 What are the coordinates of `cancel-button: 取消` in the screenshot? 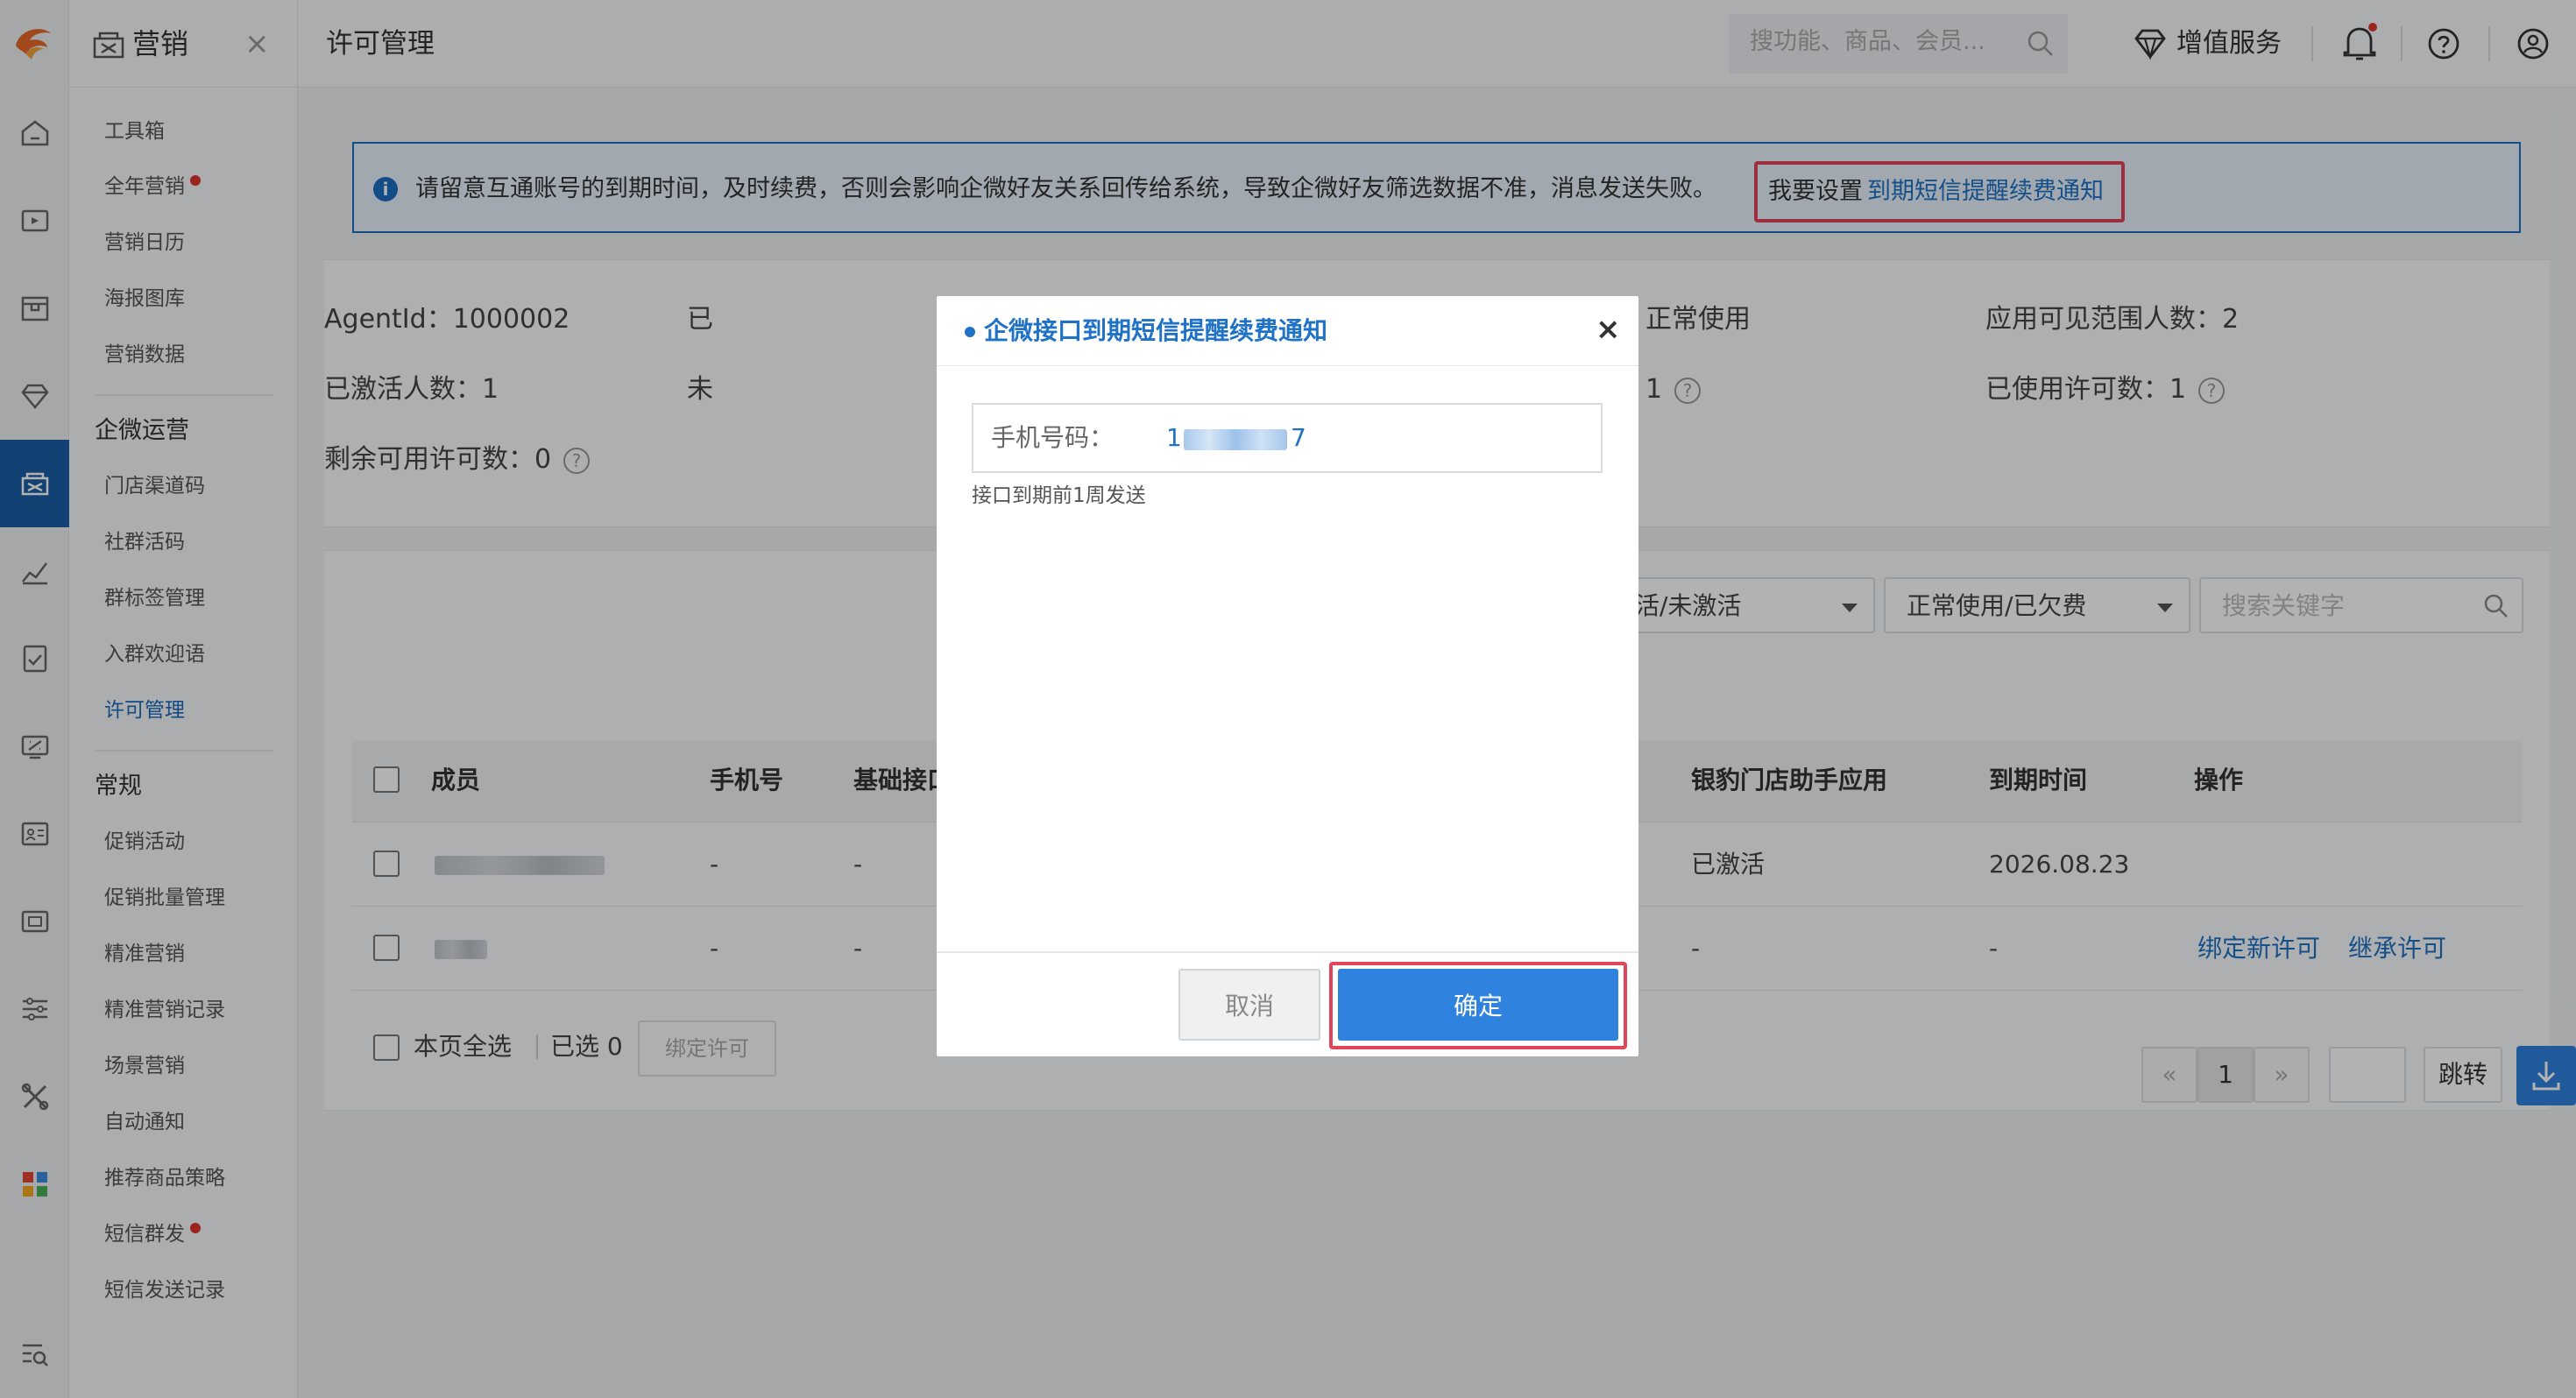 It's located at (1249, 1005).